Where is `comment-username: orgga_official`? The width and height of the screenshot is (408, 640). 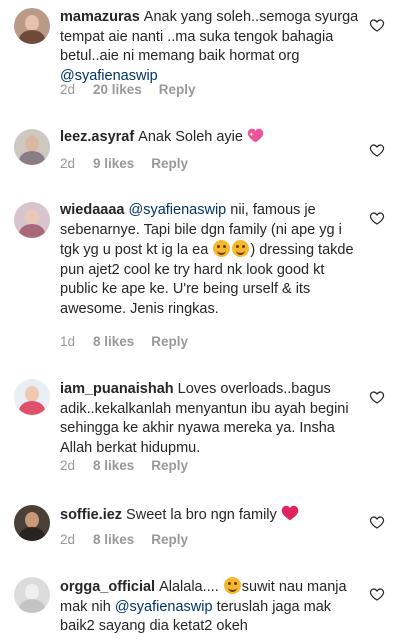
comment-username: orgga_official is located at coordinates (107, 587).